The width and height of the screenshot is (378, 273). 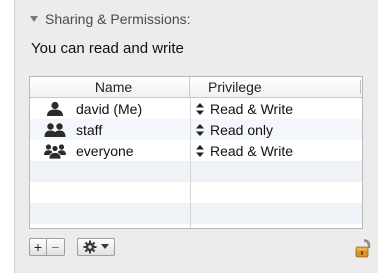 I want to click on column-header-name: Name, so click(x=110, y=87).